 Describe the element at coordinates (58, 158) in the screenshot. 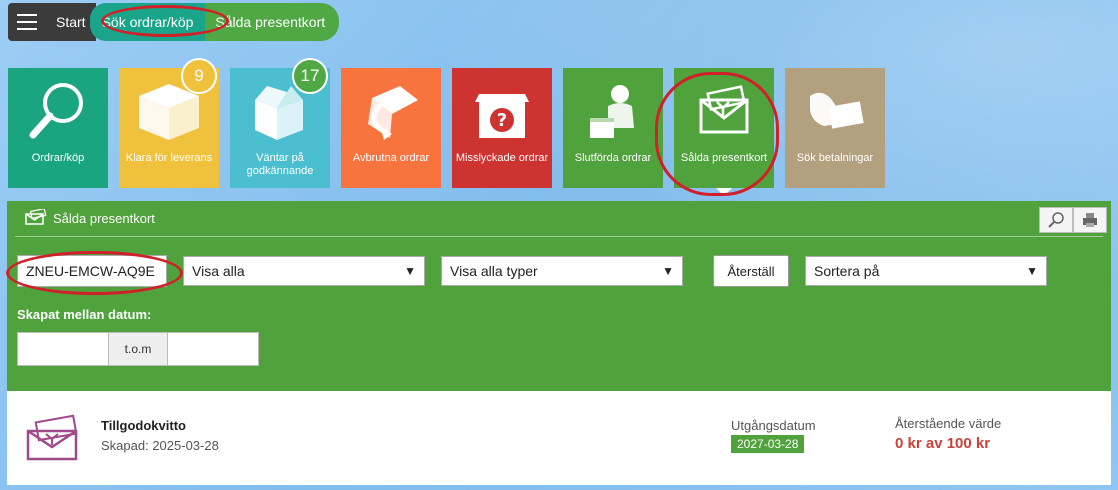

I see `tile-label: Ordrar/köp` at that location.